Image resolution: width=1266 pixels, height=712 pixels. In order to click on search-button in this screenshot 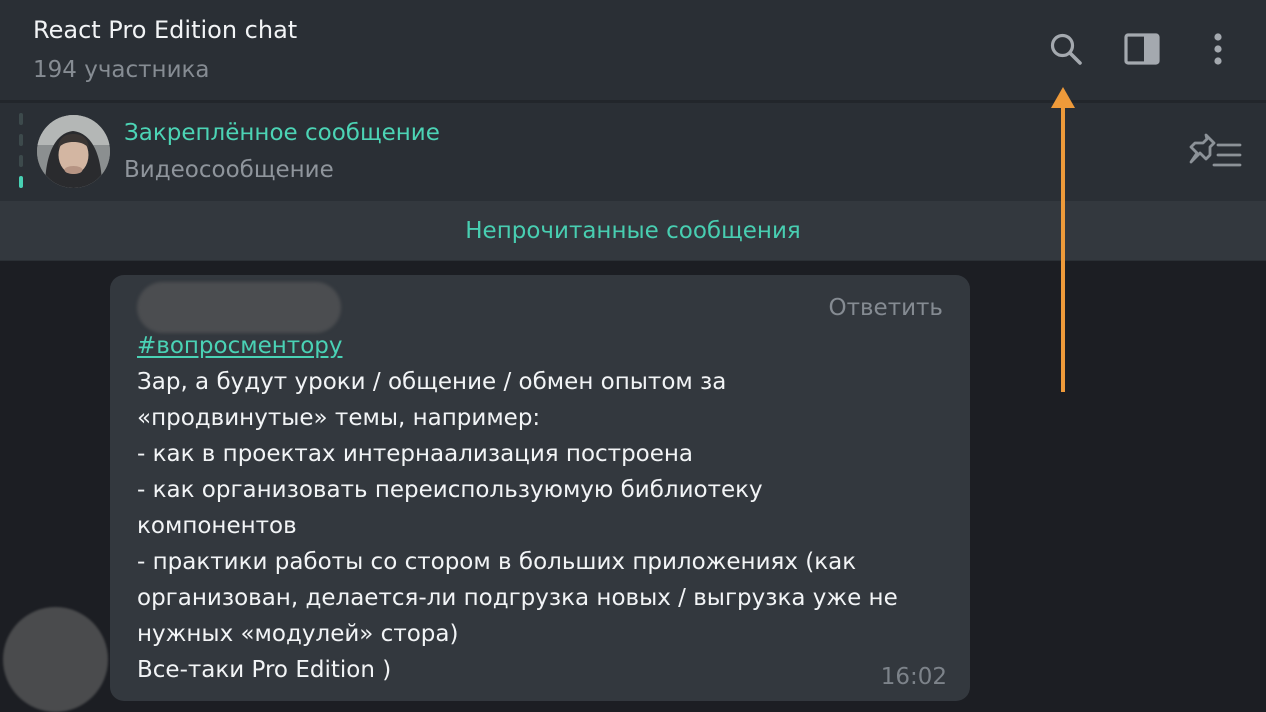, I will do `click(1066, 49)`.